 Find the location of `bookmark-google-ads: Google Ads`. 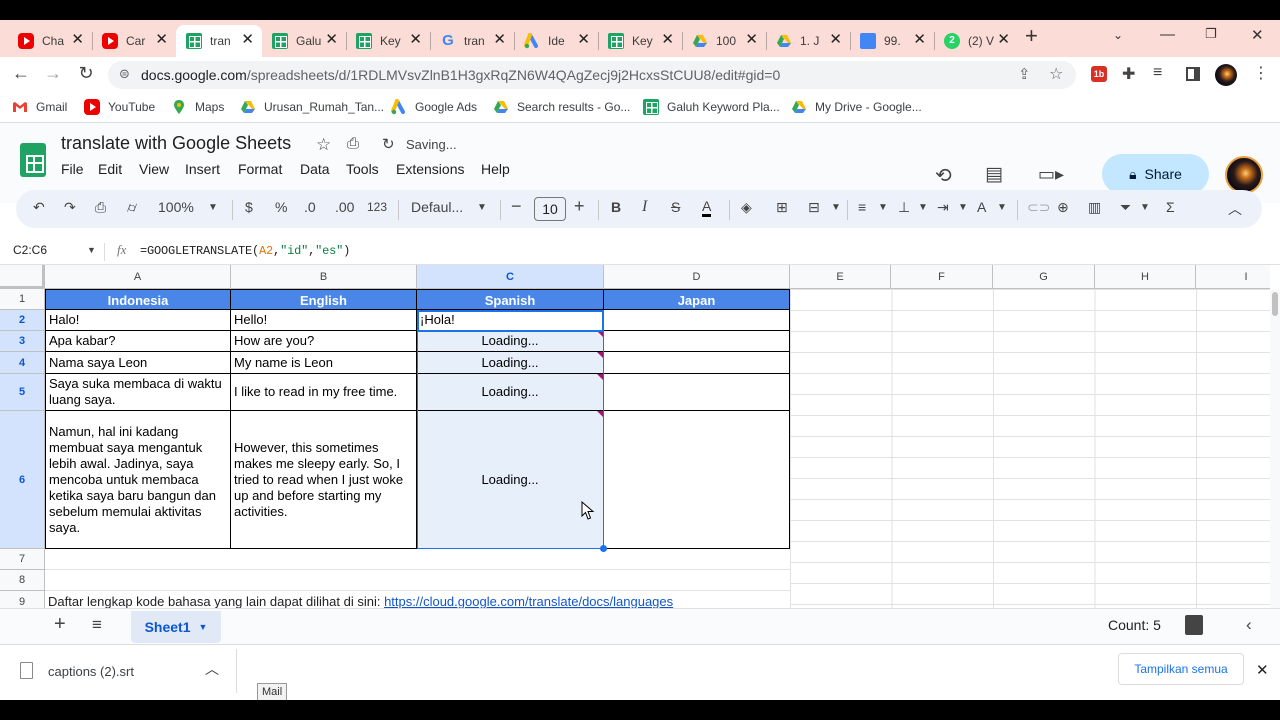

bookmark-google-ads: Google Ads is located at coordinates (434, 107).